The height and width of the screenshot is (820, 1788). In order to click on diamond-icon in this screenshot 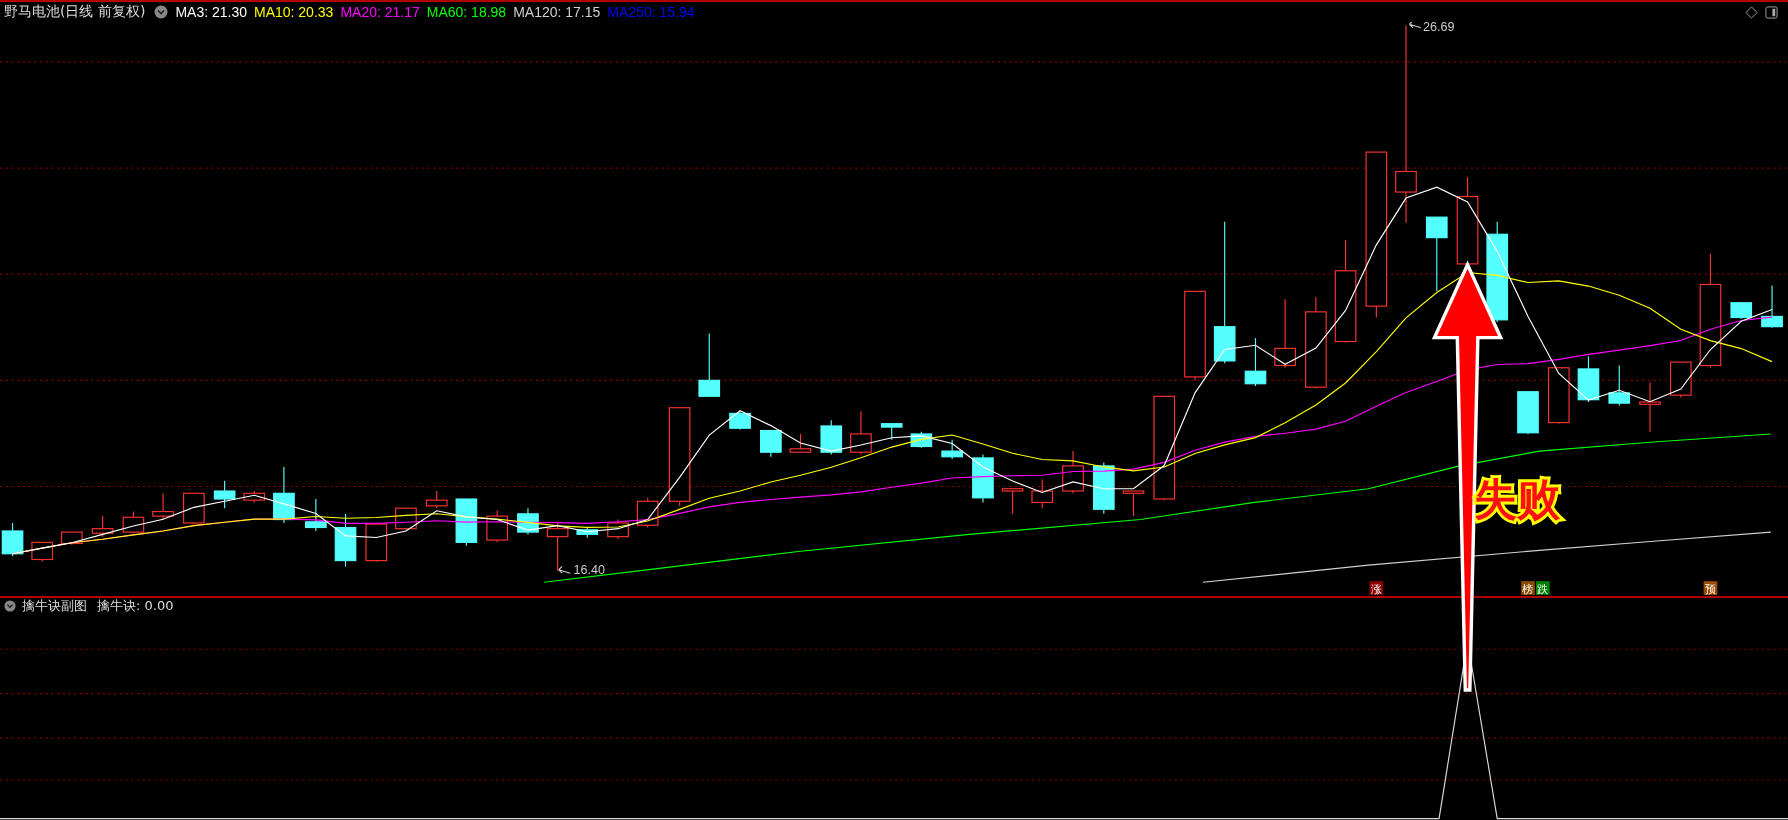, I will do `click(1751, 12)`.